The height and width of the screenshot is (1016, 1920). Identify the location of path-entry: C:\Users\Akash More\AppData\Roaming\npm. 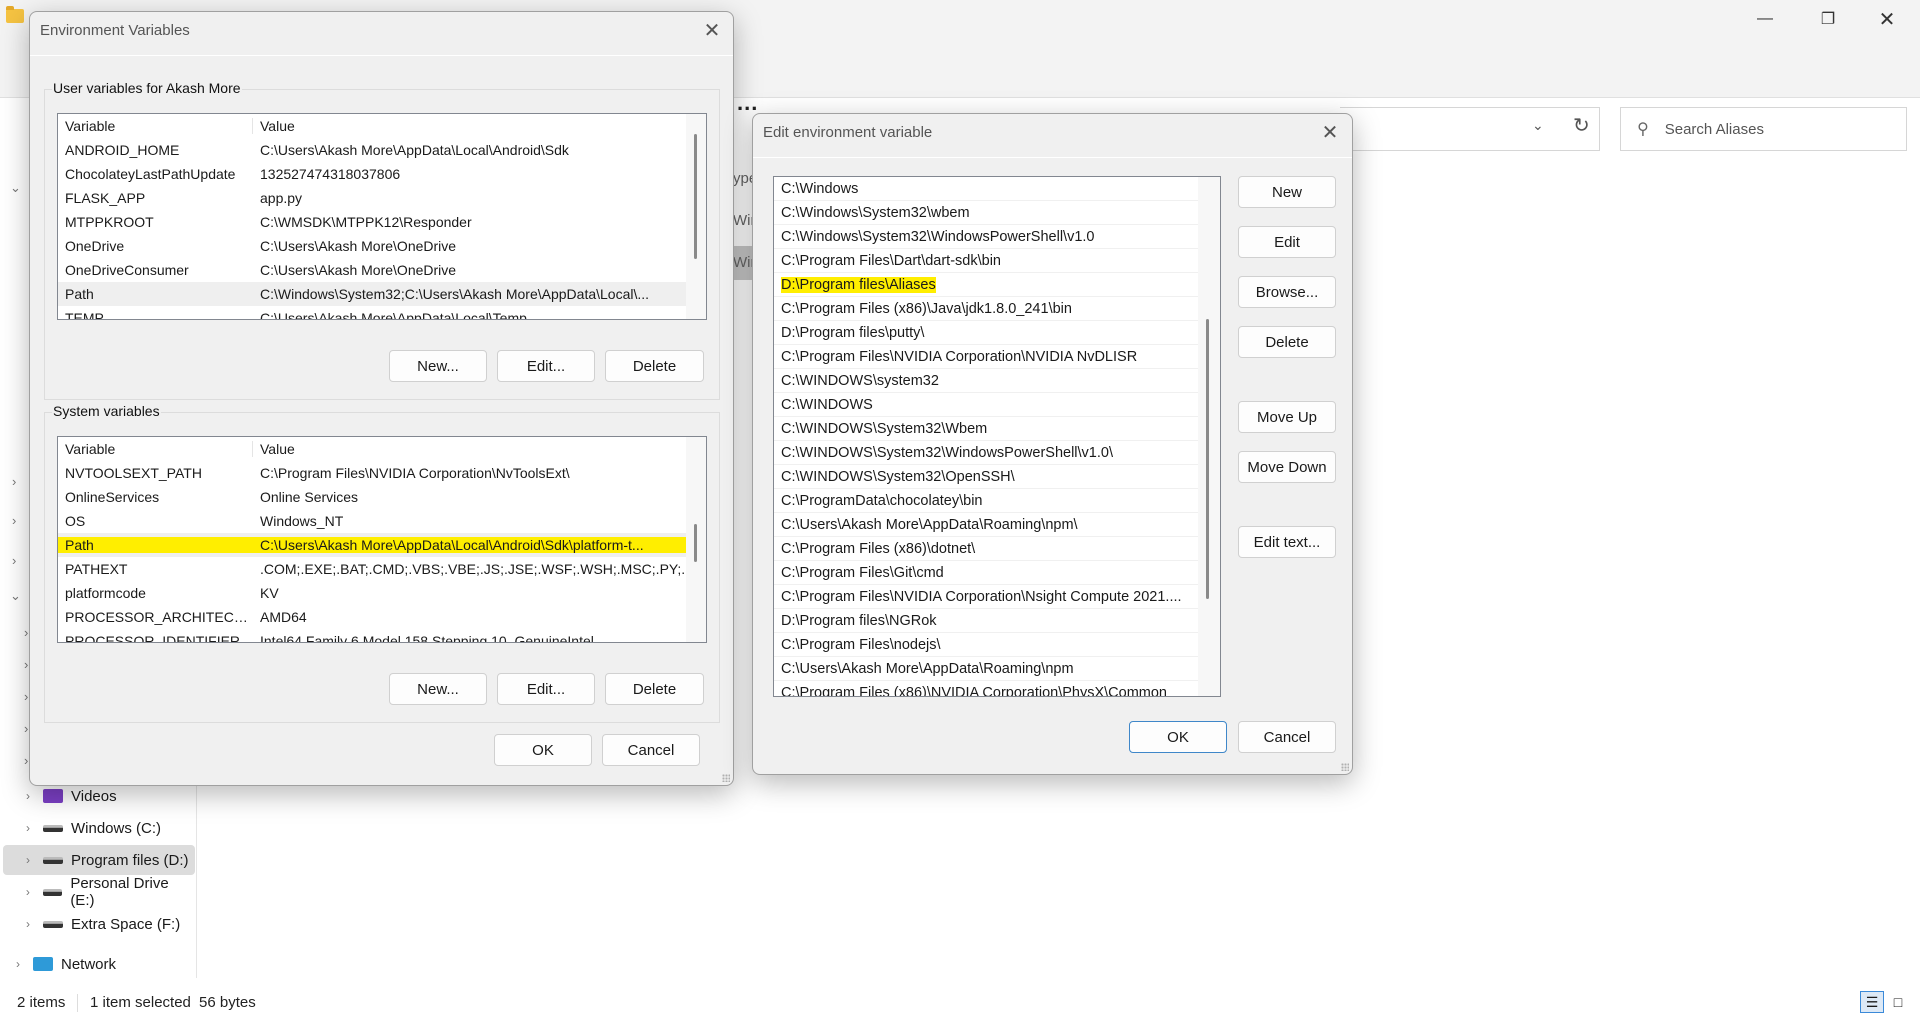
(986, 669).